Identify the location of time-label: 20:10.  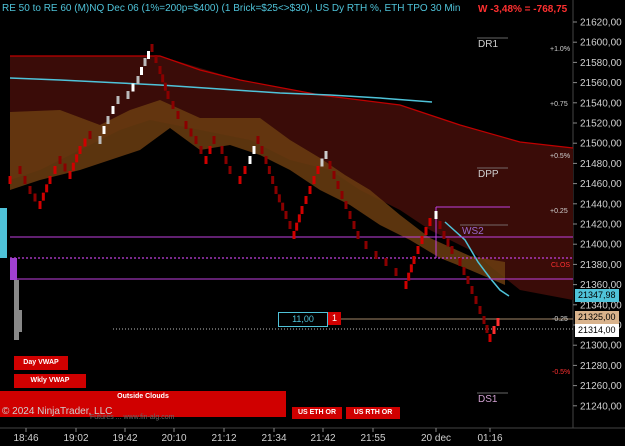
(173, 438).